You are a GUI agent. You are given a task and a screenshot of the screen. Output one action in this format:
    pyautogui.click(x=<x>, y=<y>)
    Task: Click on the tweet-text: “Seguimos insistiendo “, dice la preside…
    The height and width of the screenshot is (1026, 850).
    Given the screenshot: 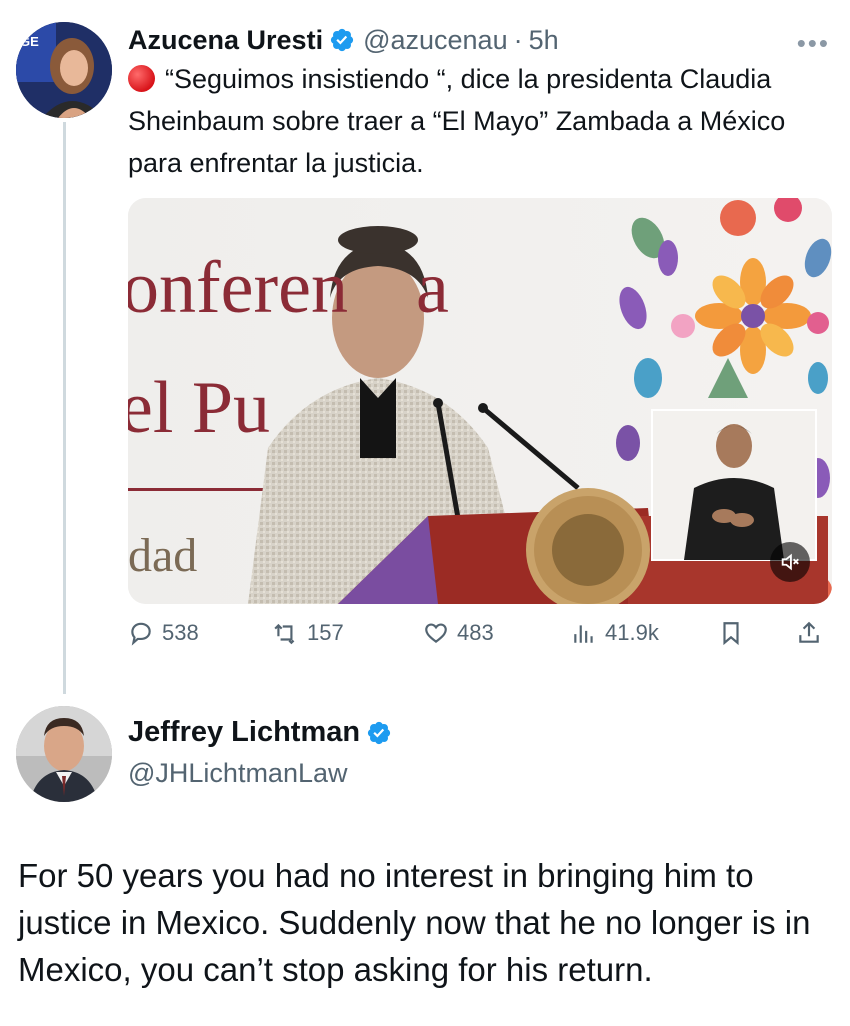 What is the action you would take?
    pyautogui.click(x=457, y=121)
    